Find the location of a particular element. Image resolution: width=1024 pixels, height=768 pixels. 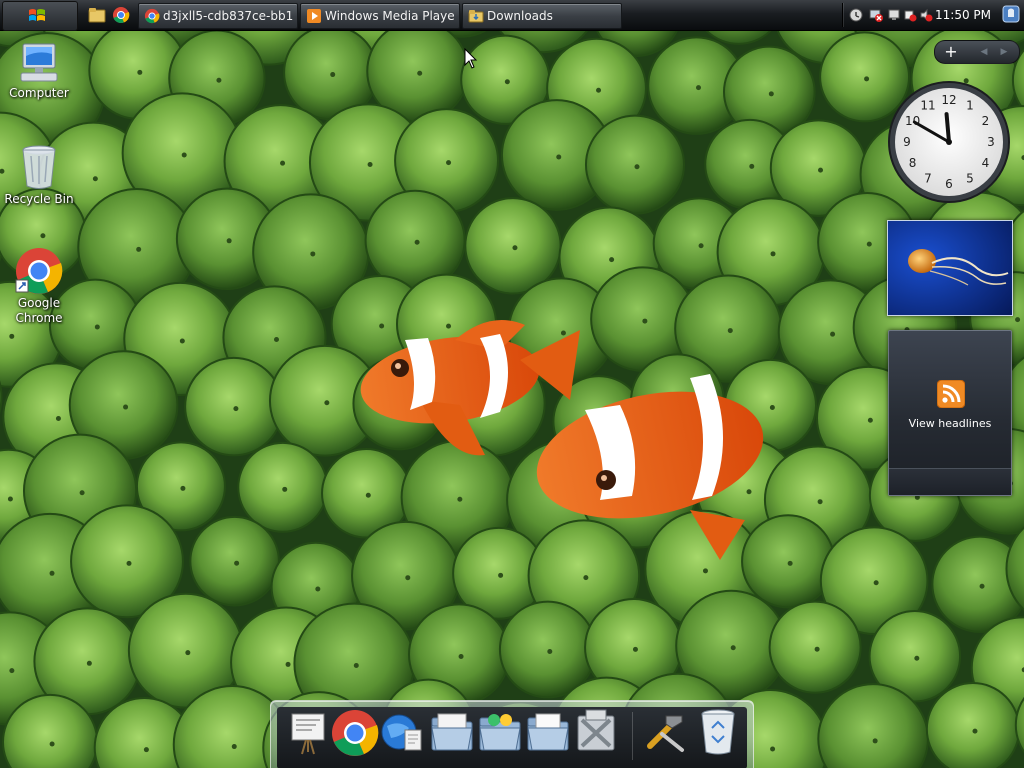

desktop-icon-computer: Computer is located at coordinates (39, 70).